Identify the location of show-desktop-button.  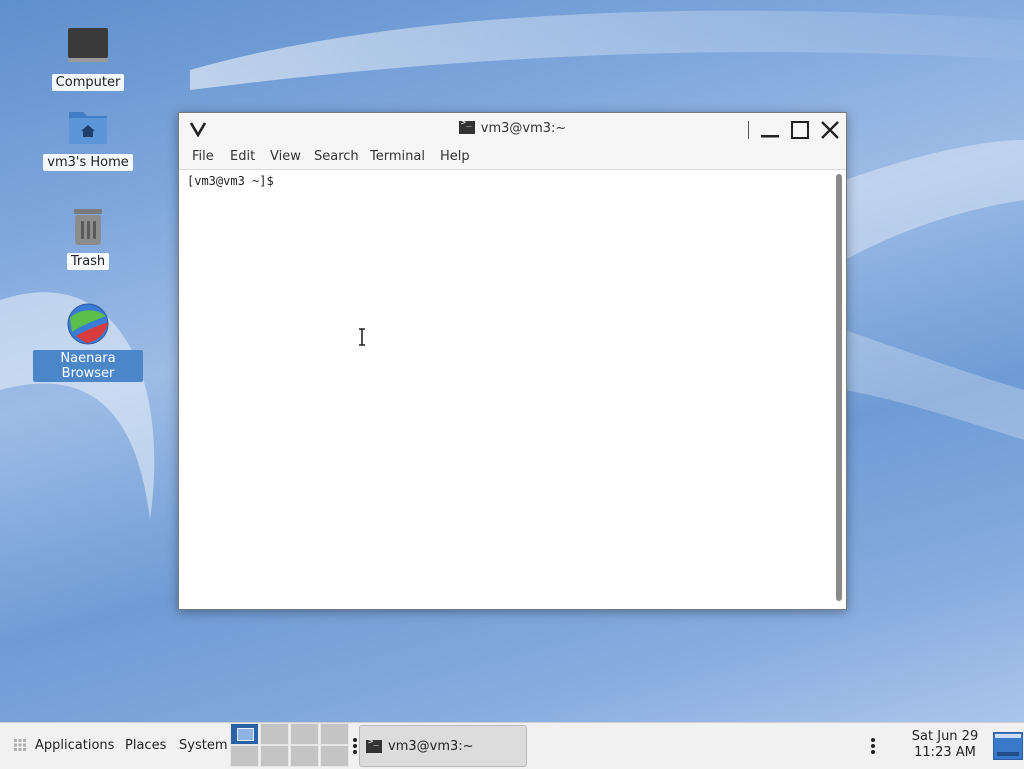
(1008, 746).